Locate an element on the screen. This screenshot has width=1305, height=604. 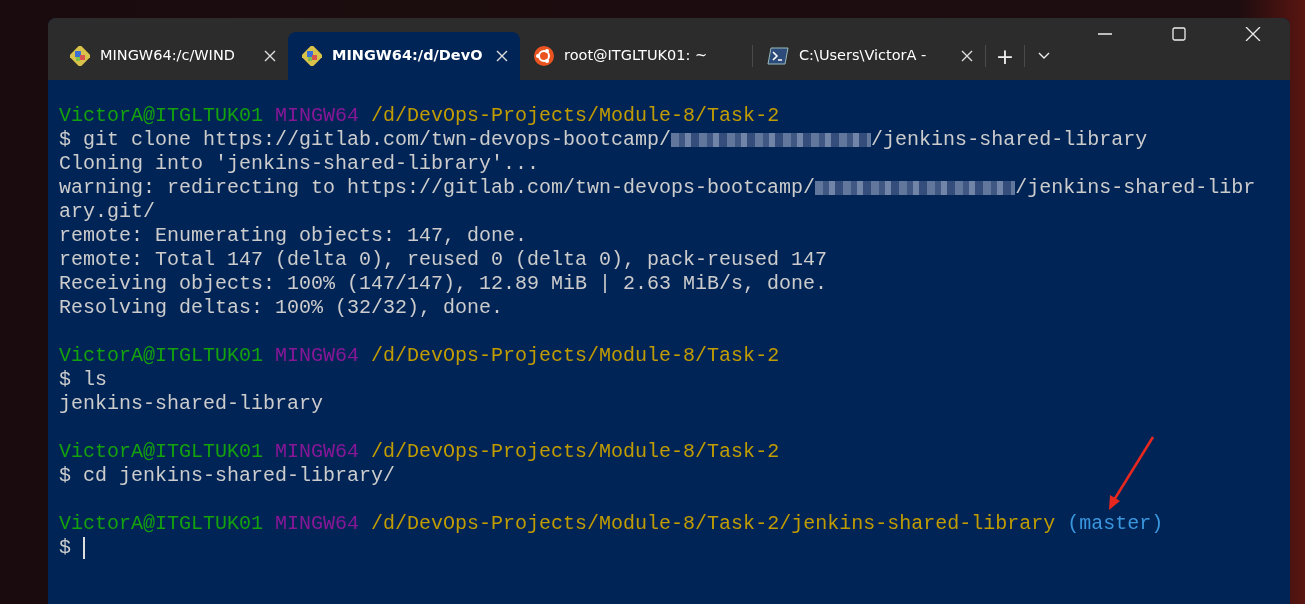
terminal-text: /jenkins-shared-libr is located at coordinates (1135, 188).